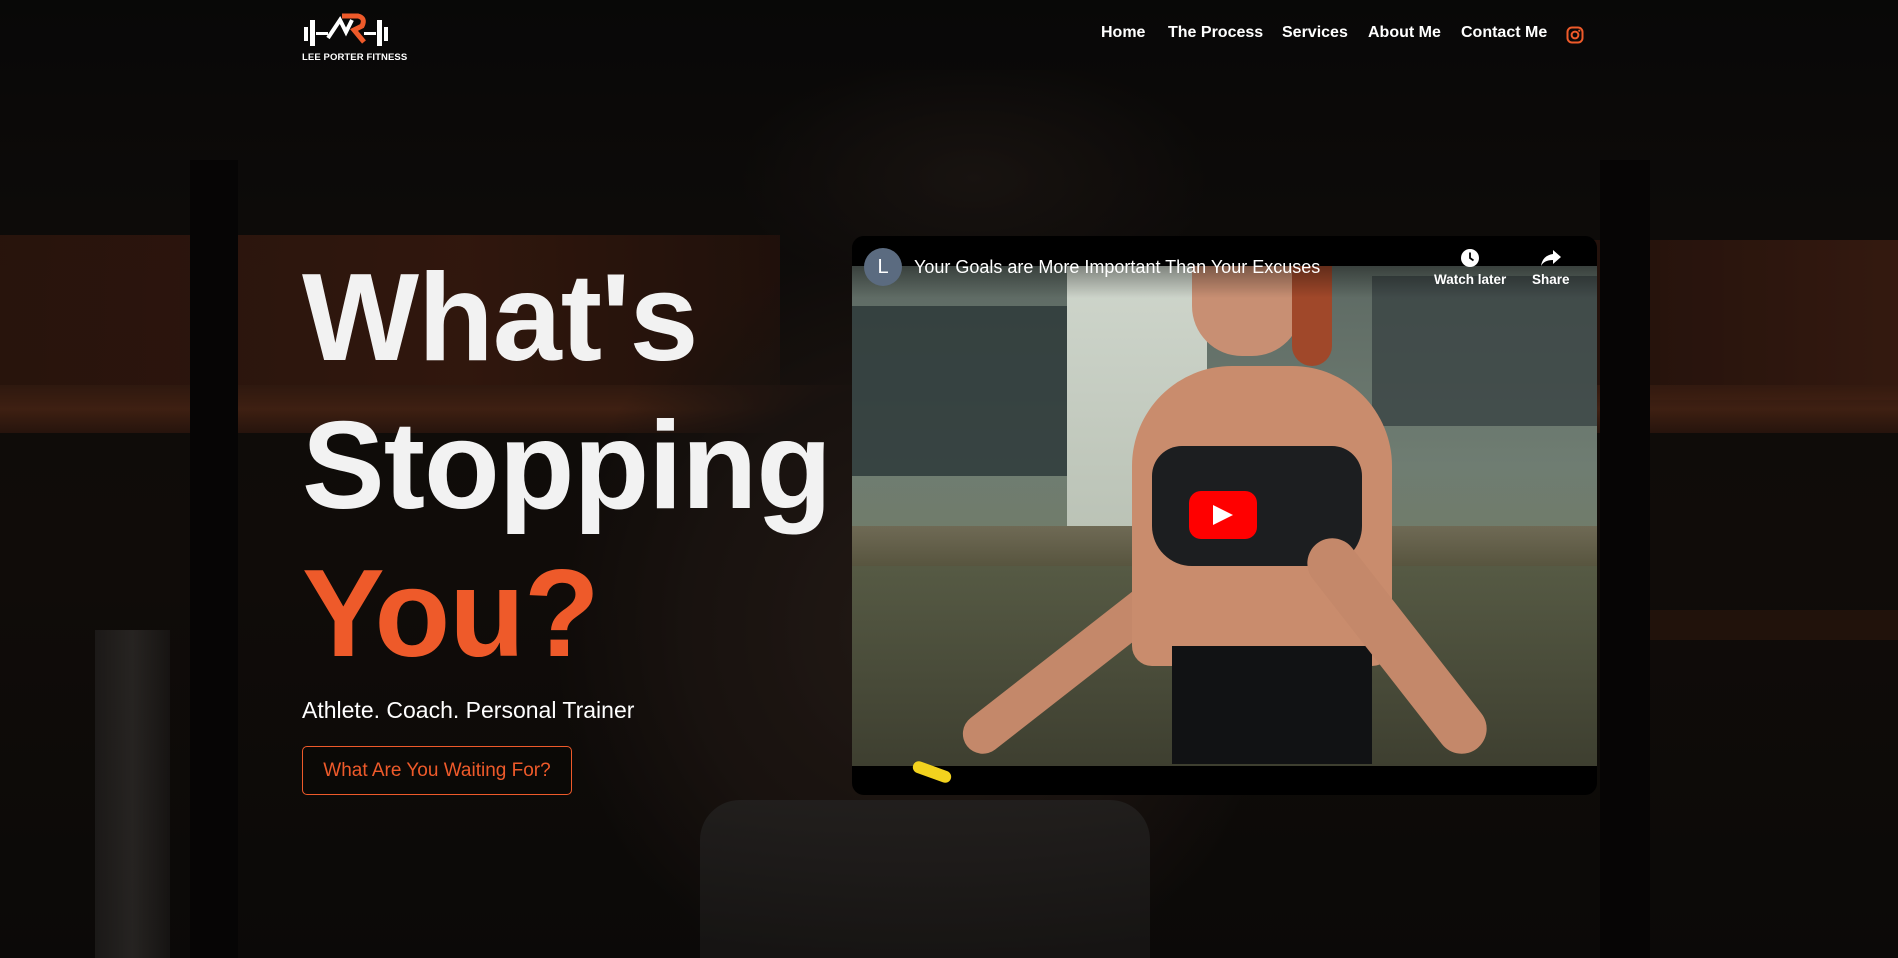  I want to click on hero-title-line-3: You?, so click(451, 614).